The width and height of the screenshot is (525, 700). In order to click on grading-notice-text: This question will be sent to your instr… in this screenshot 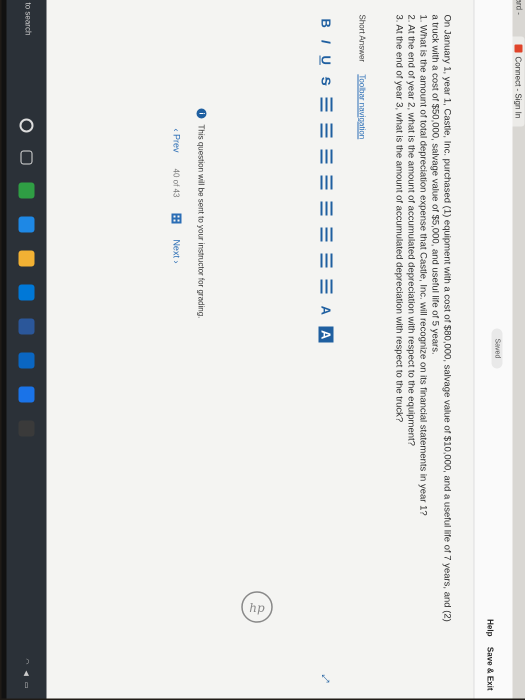, I will do `click(201, 221)`.